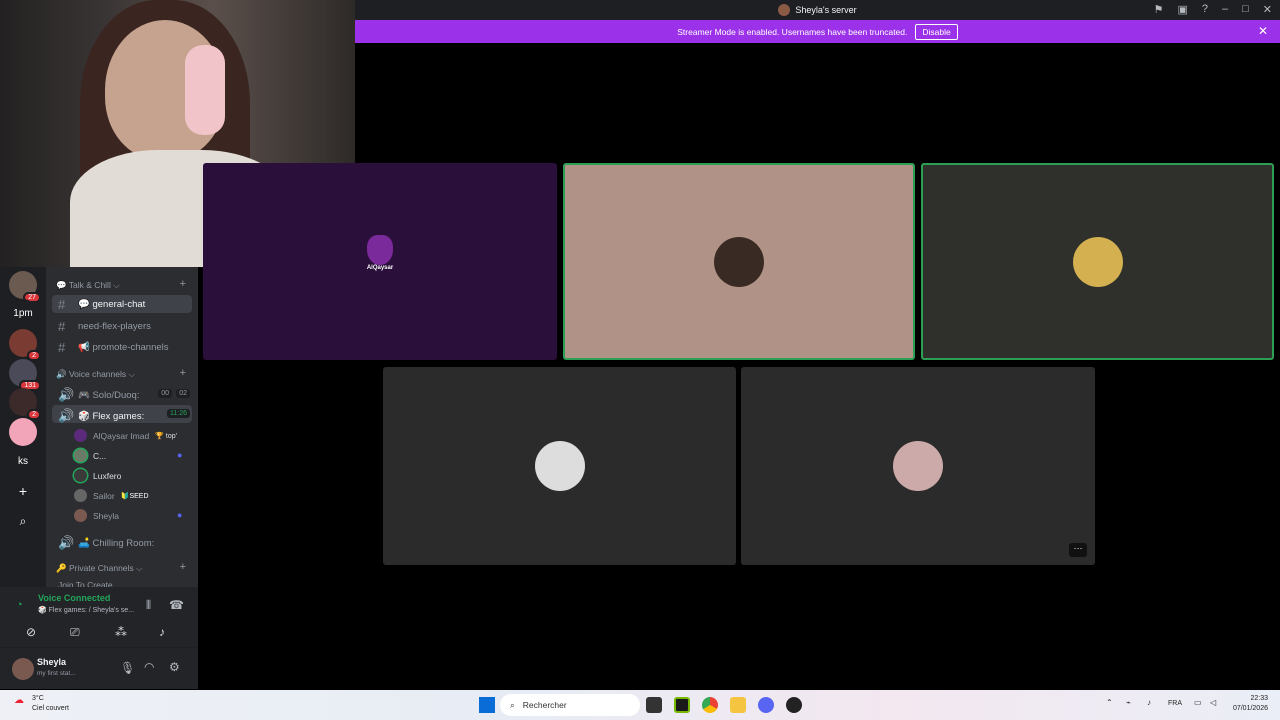 Image resolution: width=1280 pixels, height=720 pixels. Describe the element at coordinates (165, 393) in the screenshot. I see `timer-a: 00` at that location.